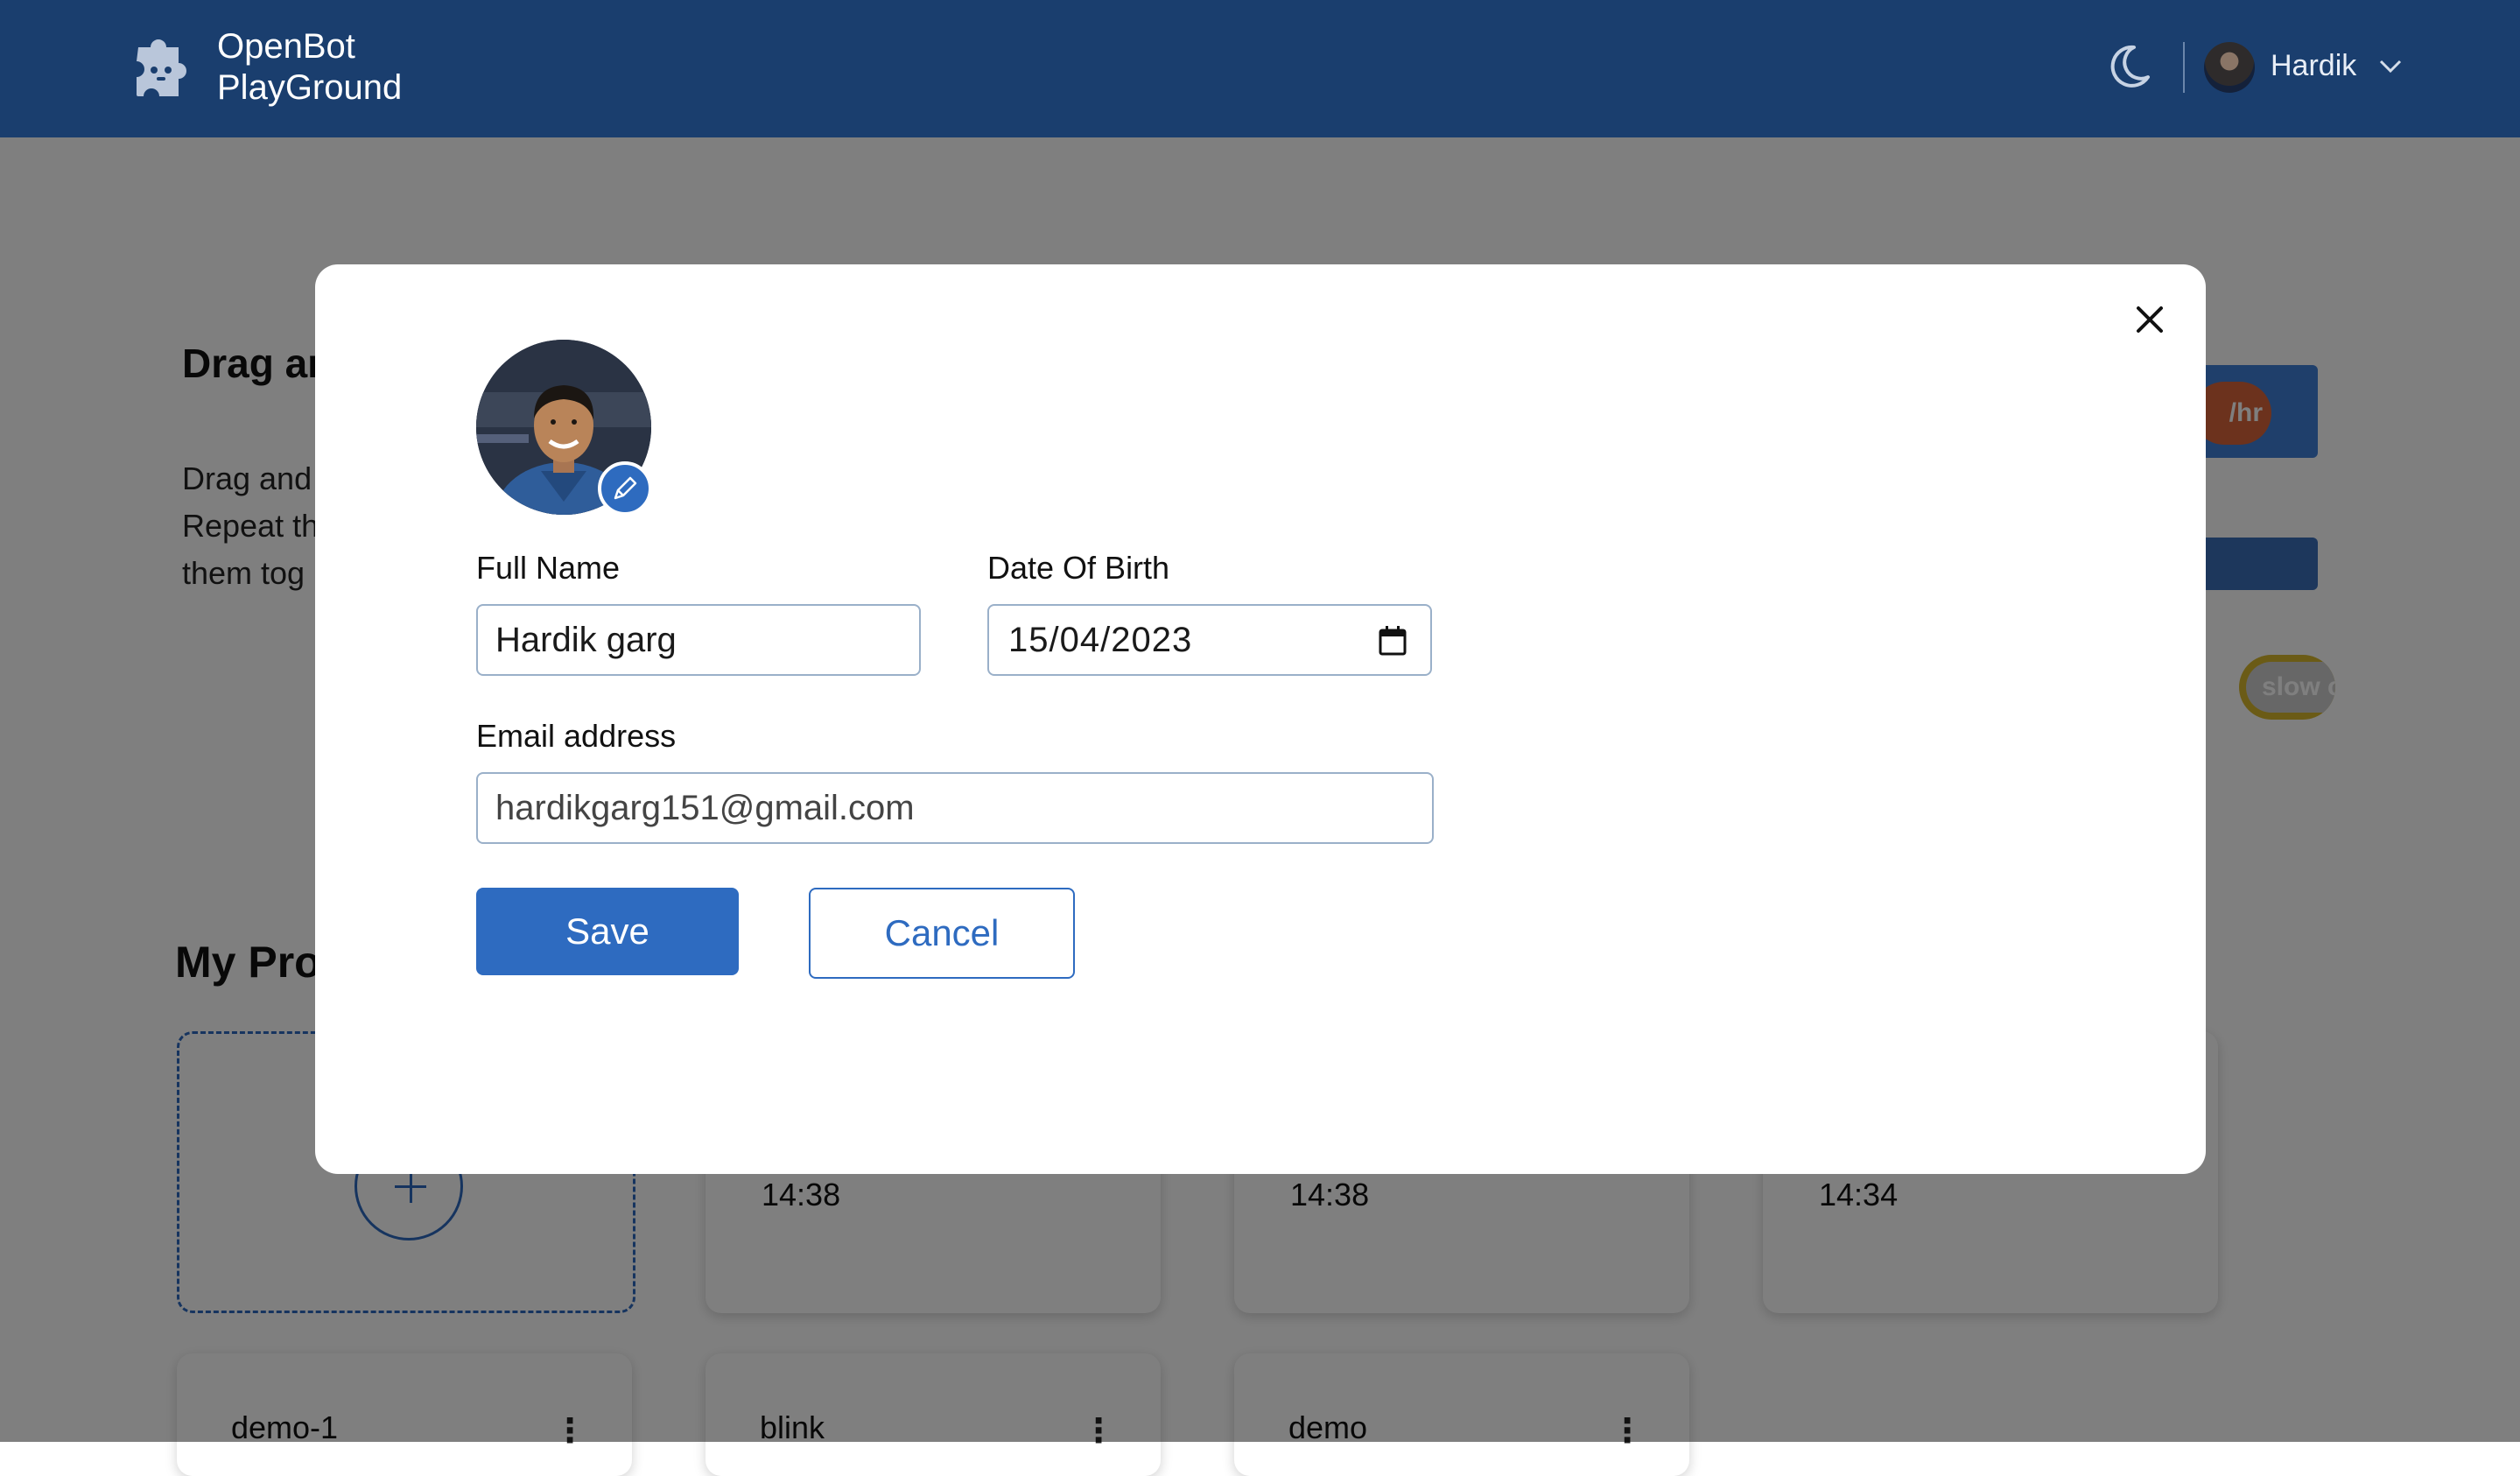  Describe the element at coordinates (1078, 568) in the screenshot. I see `dob-label: Date Of Birth` at that location.